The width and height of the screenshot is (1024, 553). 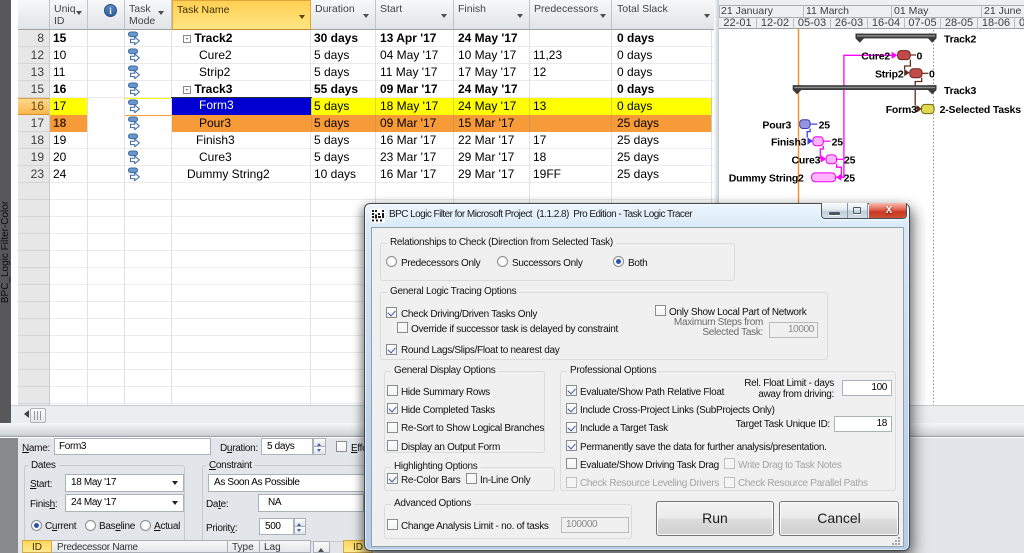 What do you see at coordinates (776, 125) in the screenshot?
I see `svg-text: Pour3` at bounding box center [776, 125].